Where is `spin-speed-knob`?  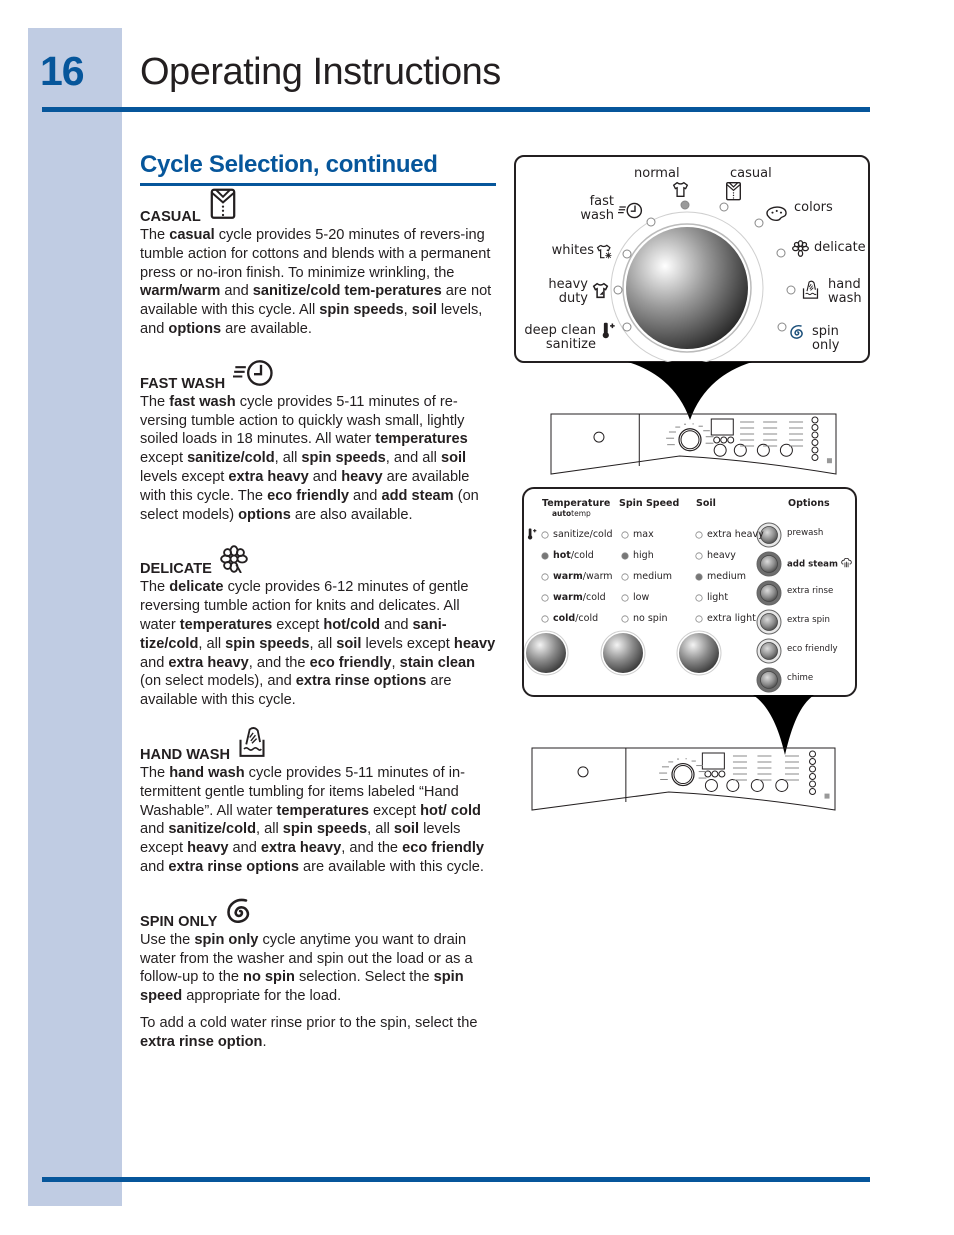 spin-speed-knob is located at coordinates (623, 653).